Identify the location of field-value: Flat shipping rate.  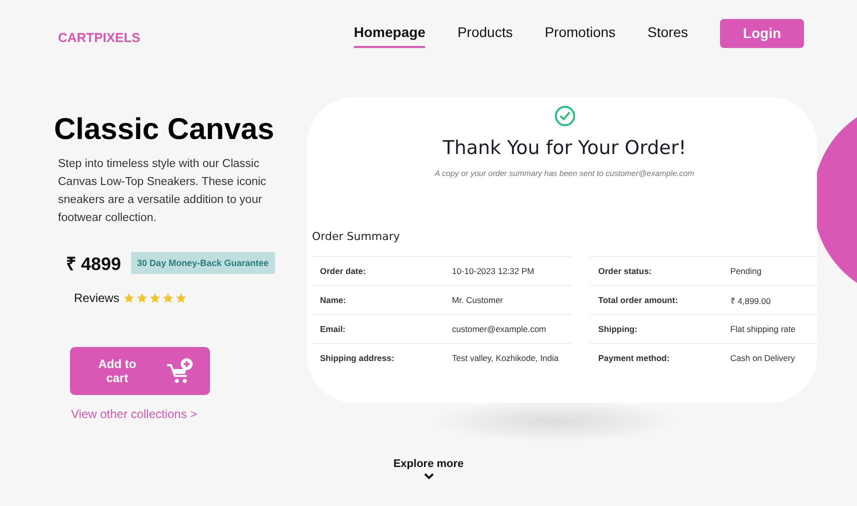
(763, 329).